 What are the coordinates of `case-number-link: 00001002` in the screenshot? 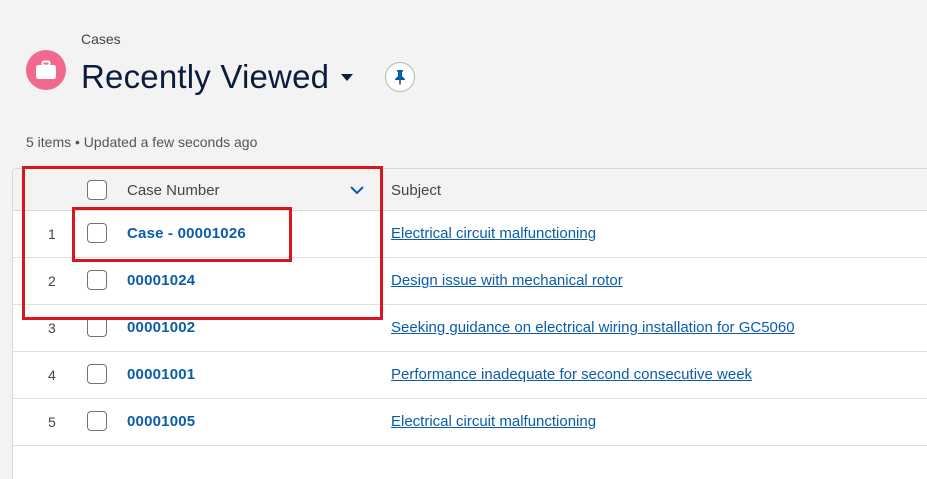 It's located at (161, 327).